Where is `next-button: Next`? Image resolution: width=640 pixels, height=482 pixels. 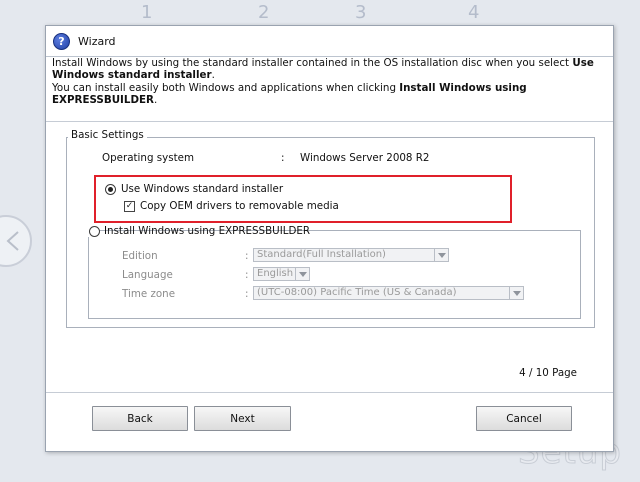
next-button: Next is located at coordinates (242, 418).